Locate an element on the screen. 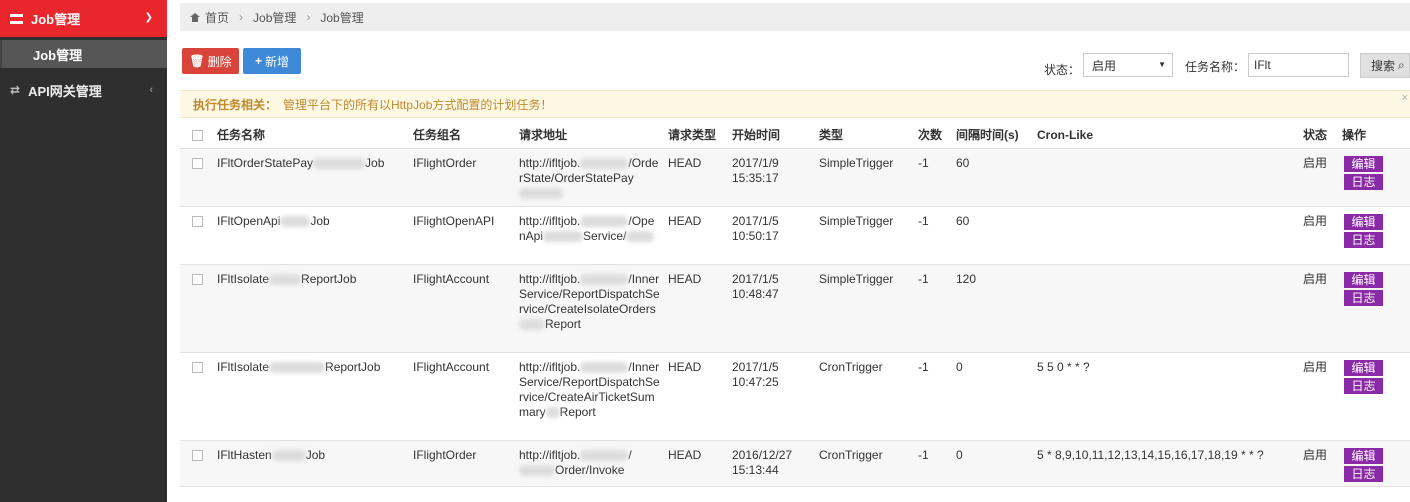 This screenshot has width=1410, height=502. cell-task-name: IFltOrderStatePay Job is located at coordinates (311, 177).